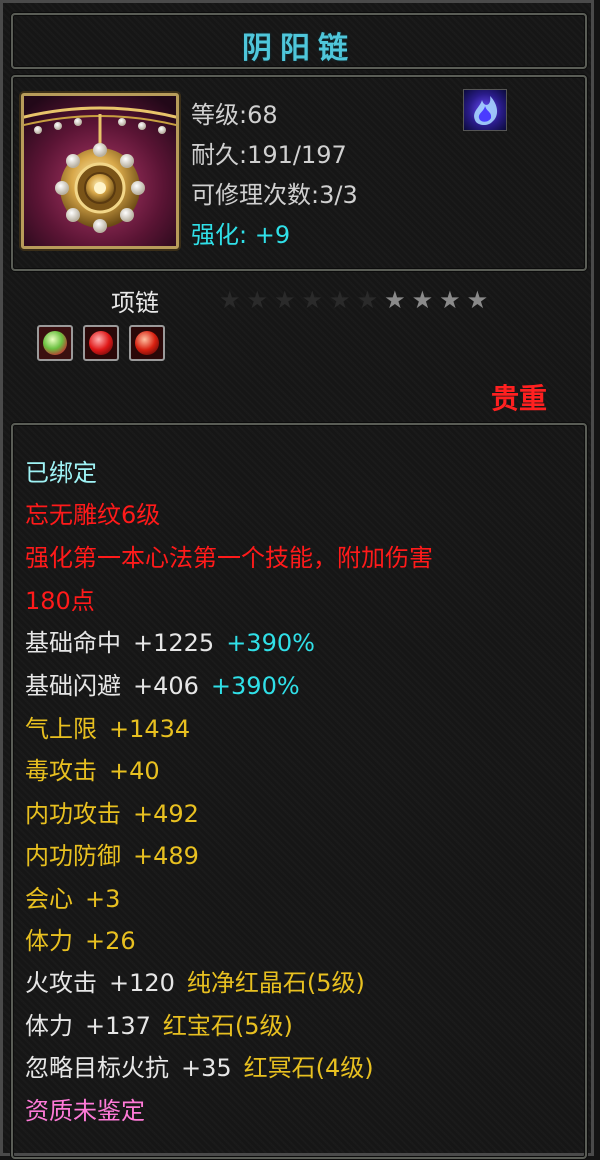 This screenshot has width=600, height=1160. What do you see at coordinates (110, 941) in the screenshot?
I see `stat-value: +26` at bounding box center [110, 941].